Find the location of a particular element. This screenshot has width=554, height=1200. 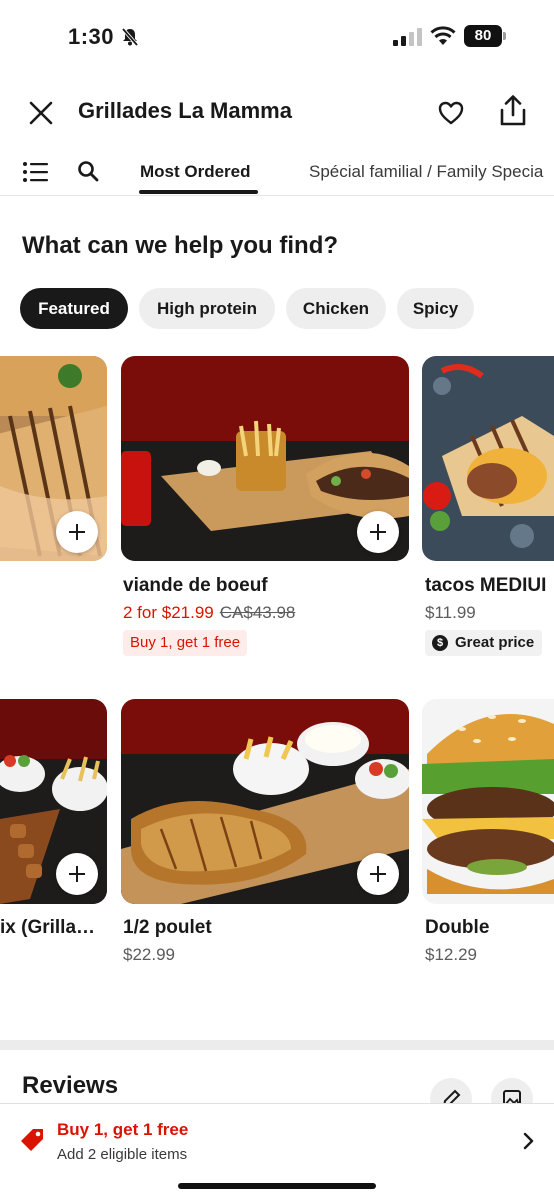

promo-title: Buy 1, get 1 free is located at coordinates (123, 1129).